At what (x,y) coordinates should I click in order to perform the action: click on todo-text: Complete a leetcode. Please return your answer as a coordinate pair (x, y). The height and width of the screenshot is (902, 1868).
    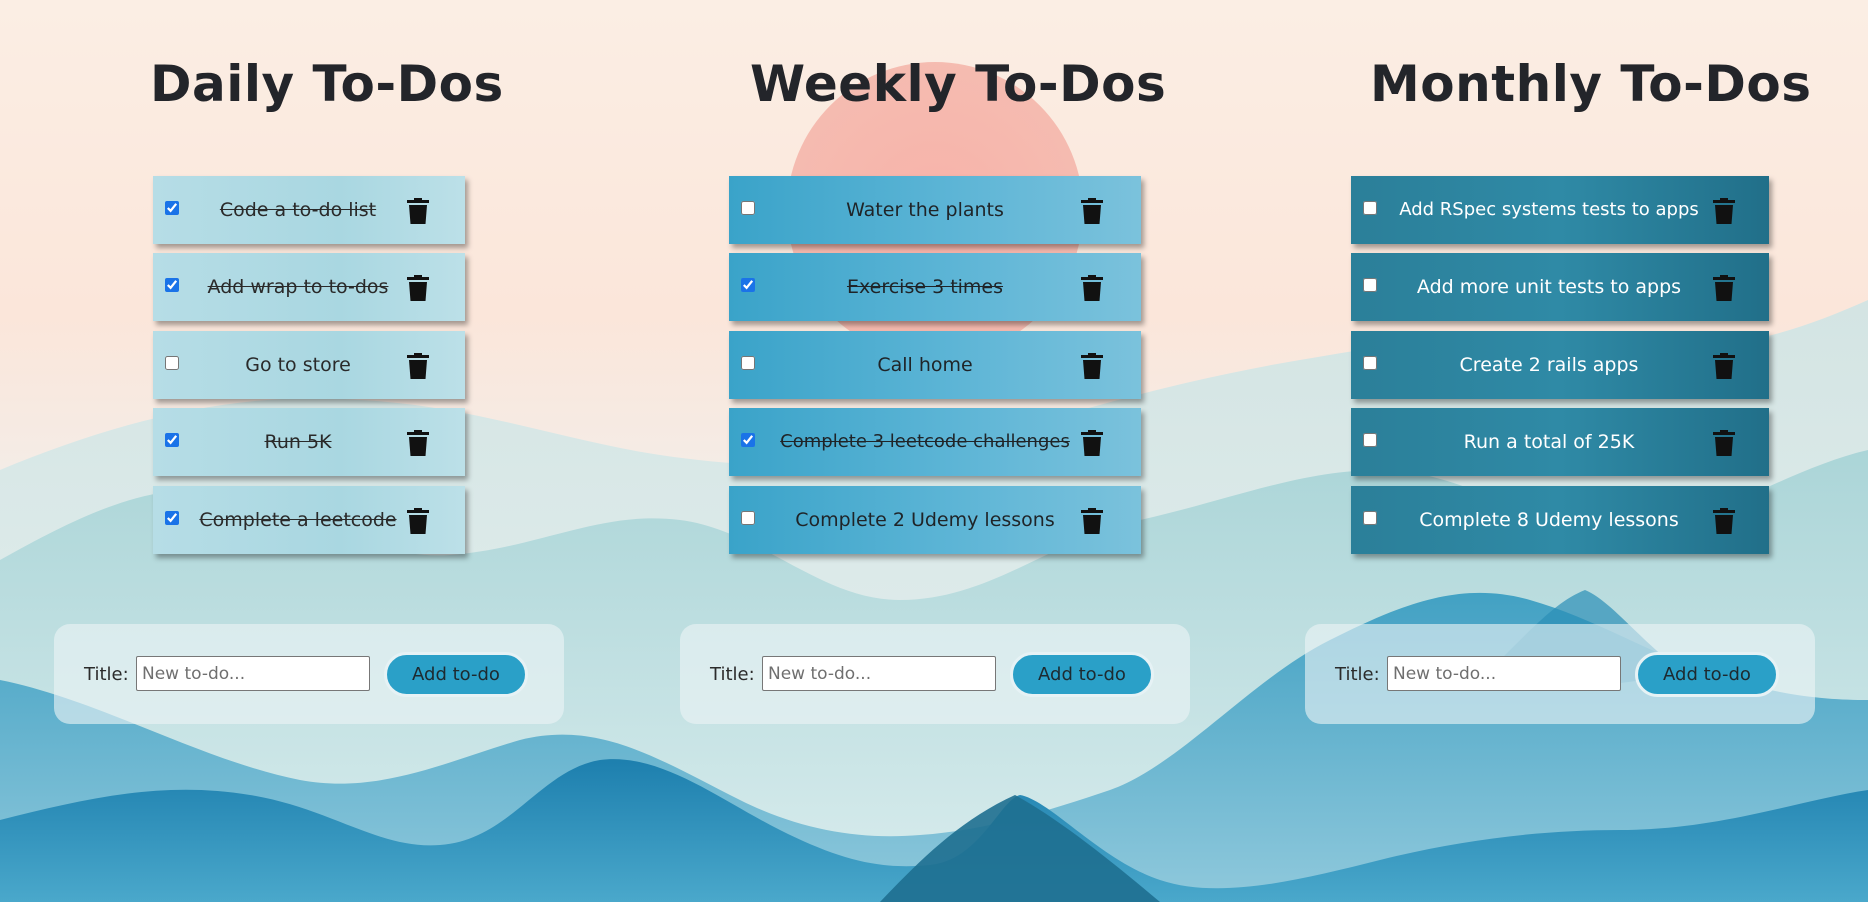
    Looking at the image, I should click on (298, 520).